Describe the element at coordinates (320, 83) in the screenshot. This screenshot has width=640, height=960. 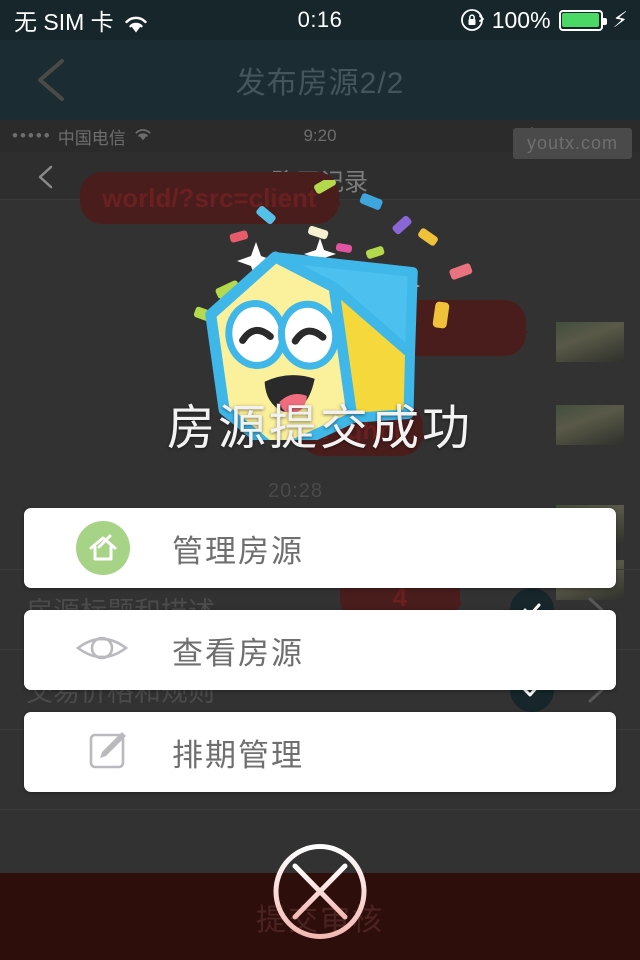
I see `page-title: 发布房源2/2` at that location.